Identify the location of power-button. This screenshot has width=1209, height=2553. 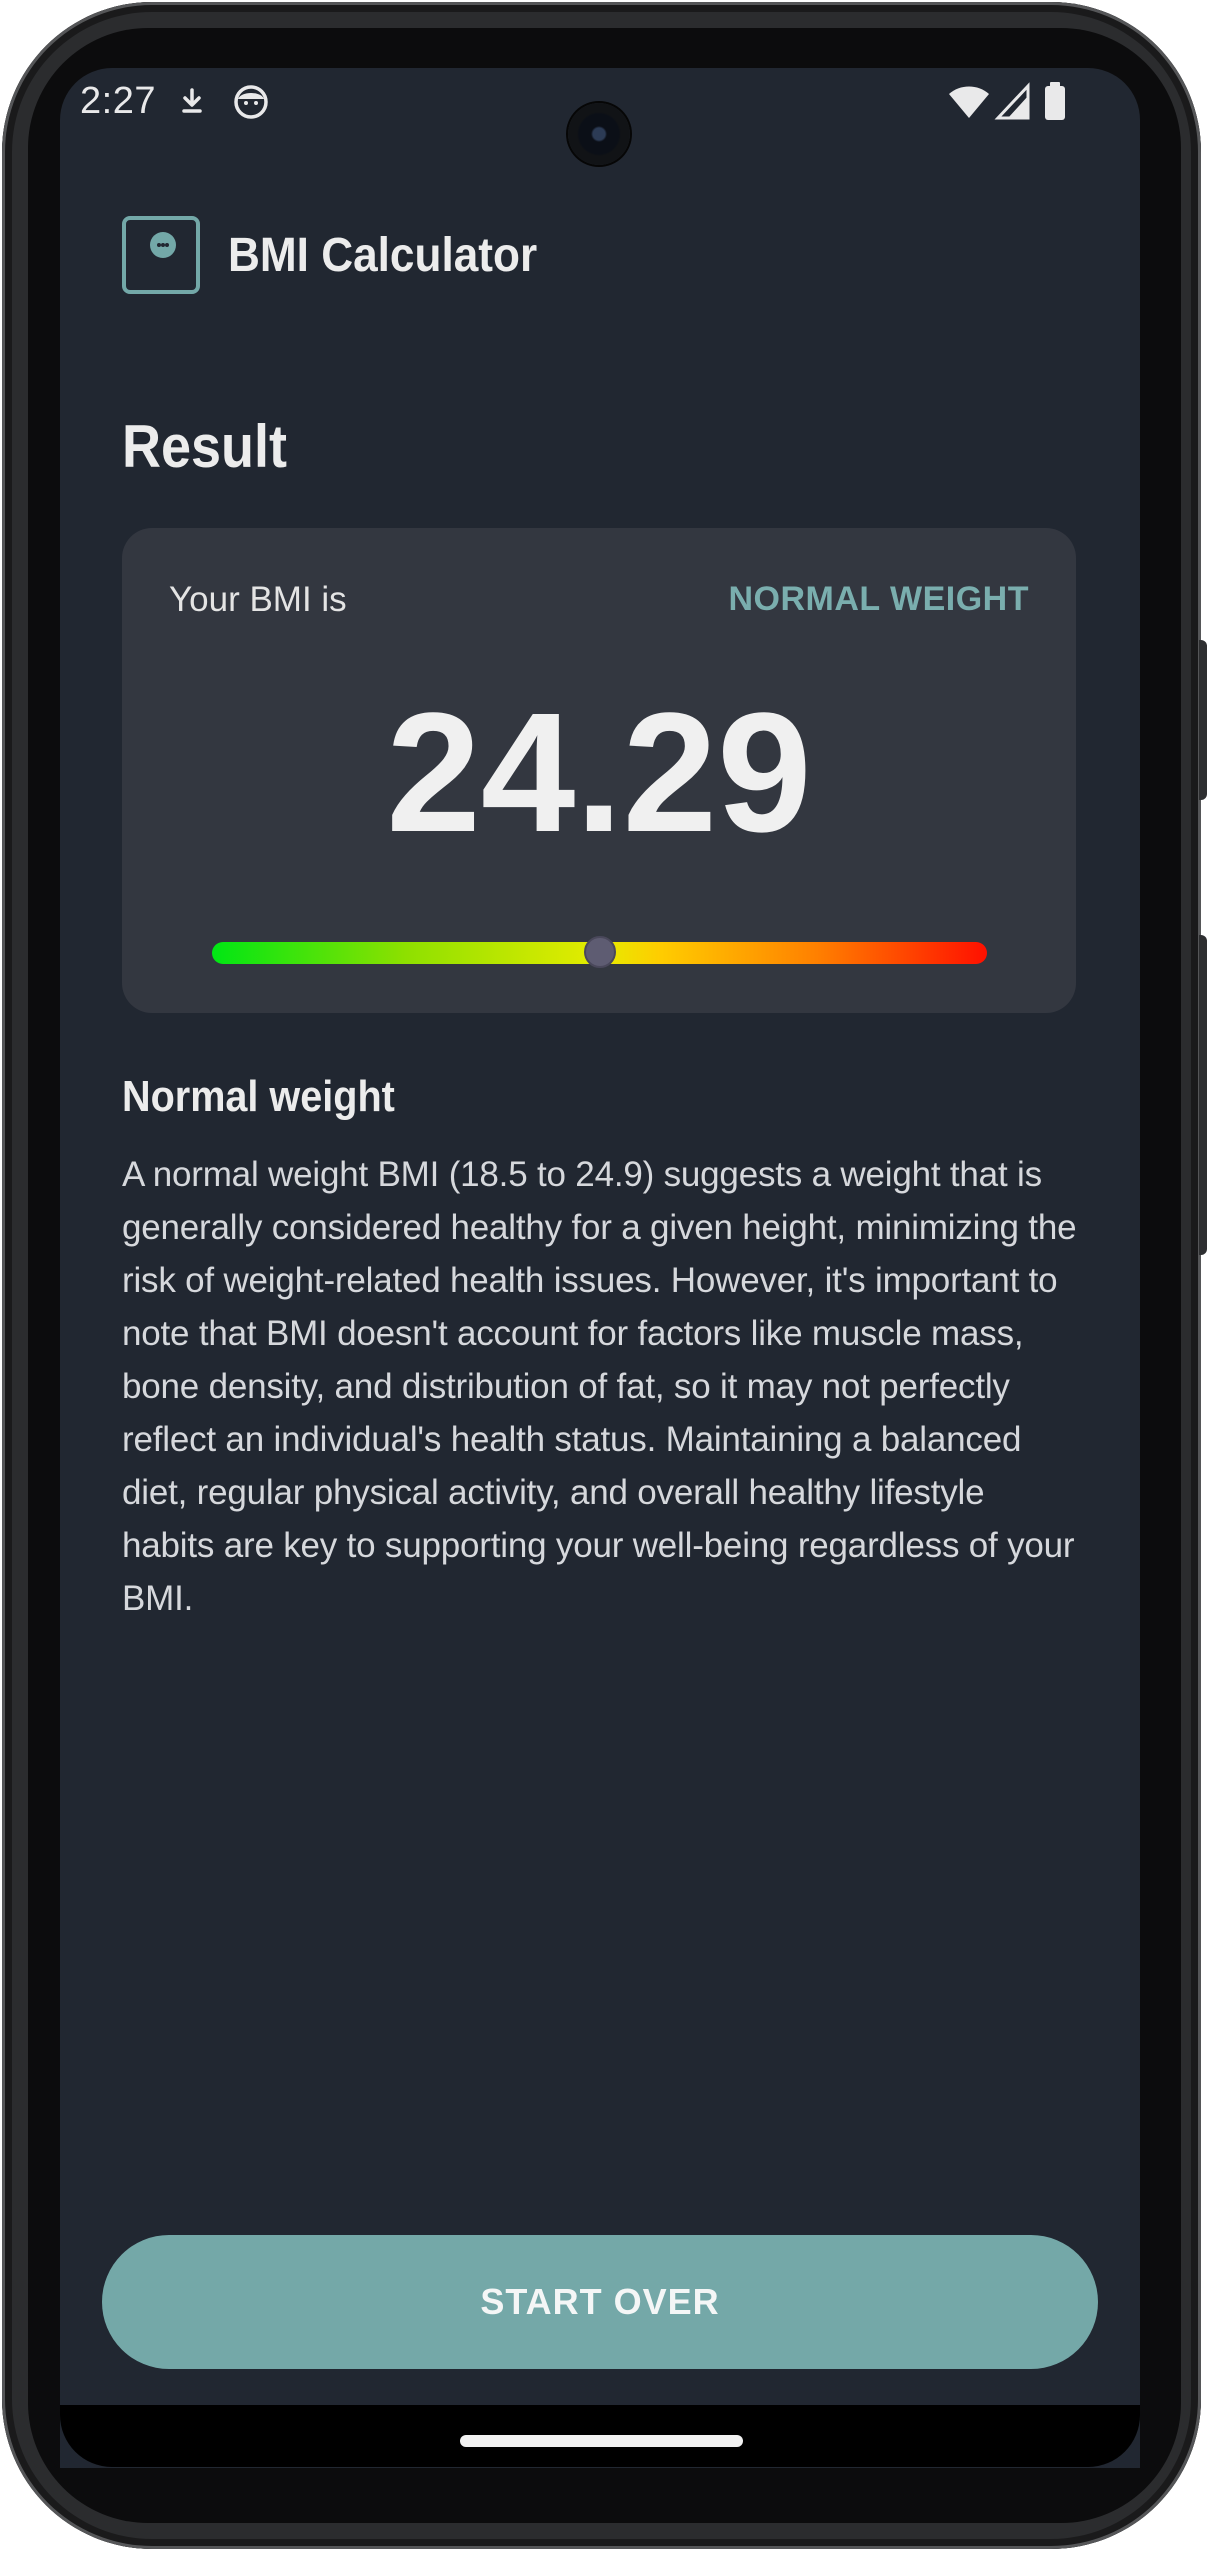
(1203, 720).